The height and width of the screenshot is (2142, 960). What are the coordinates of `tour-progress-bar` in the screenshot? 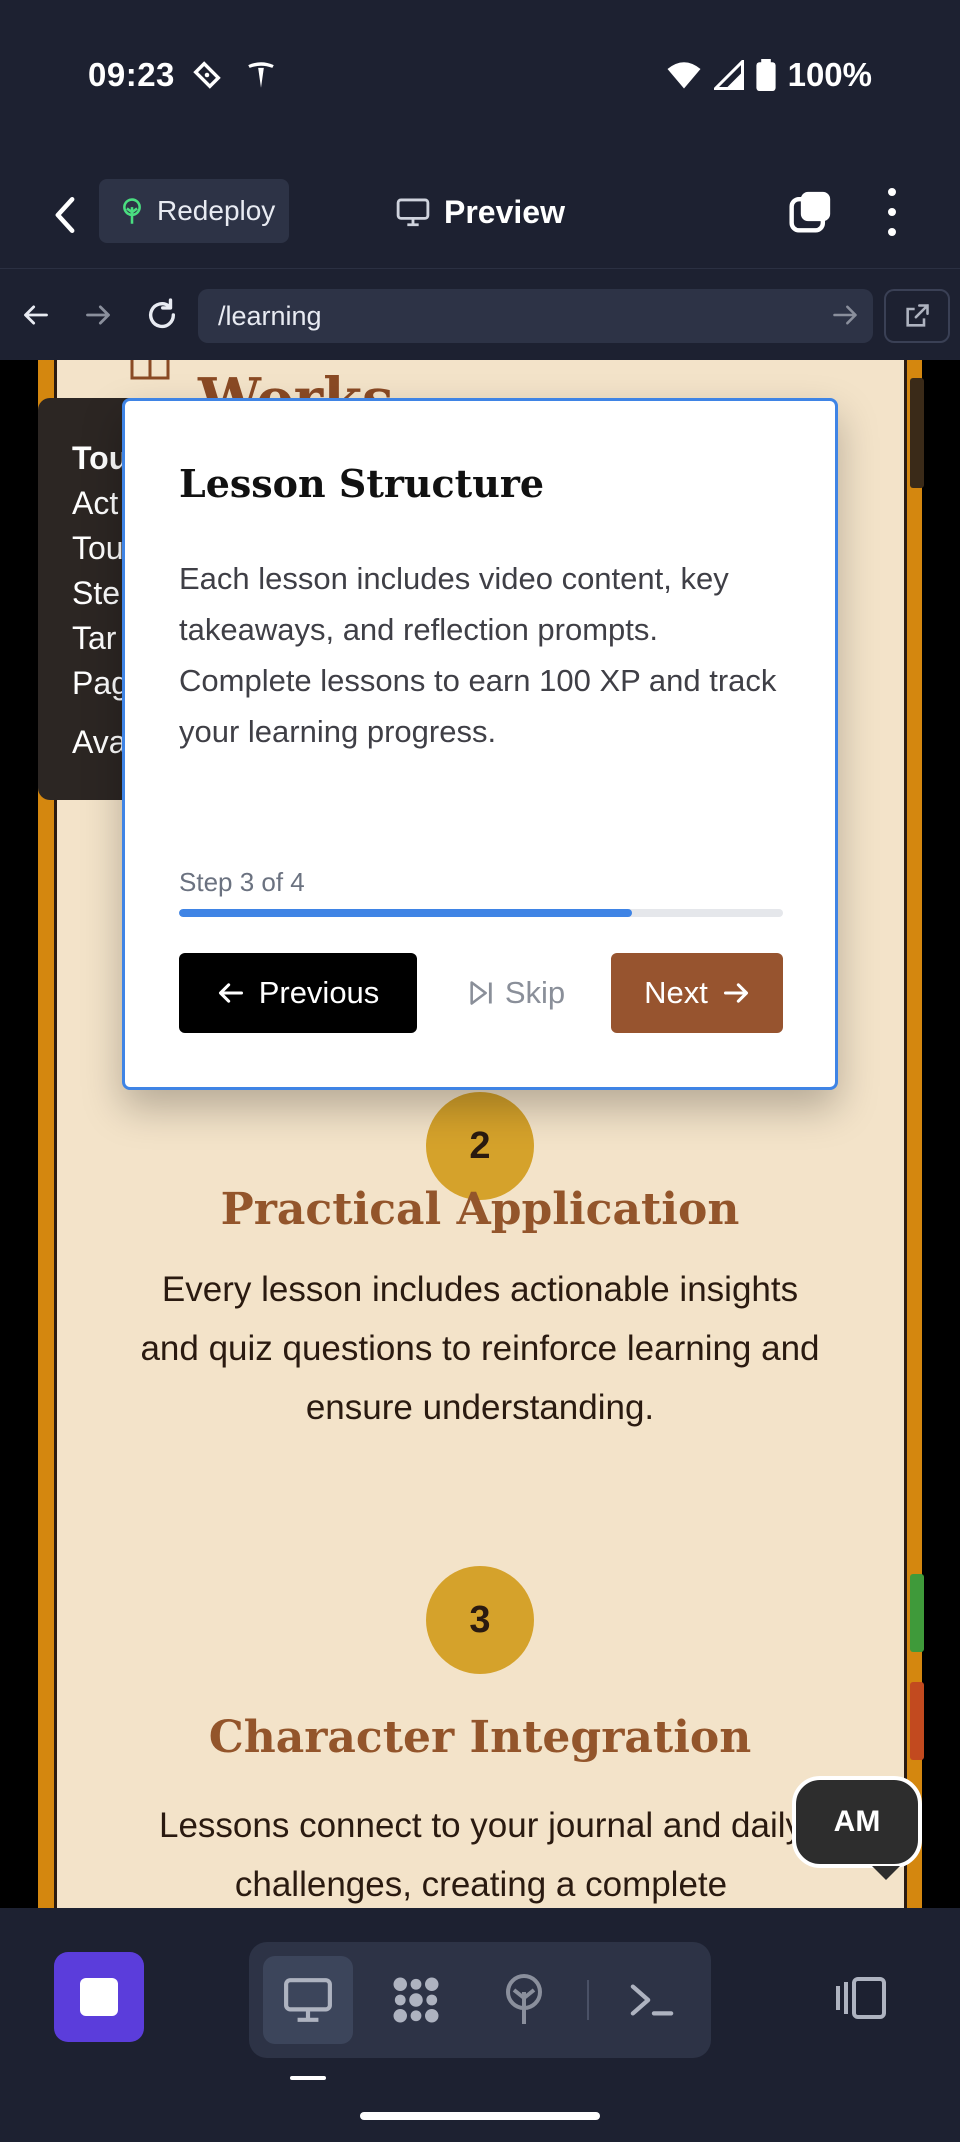 It's located at (481, 913).